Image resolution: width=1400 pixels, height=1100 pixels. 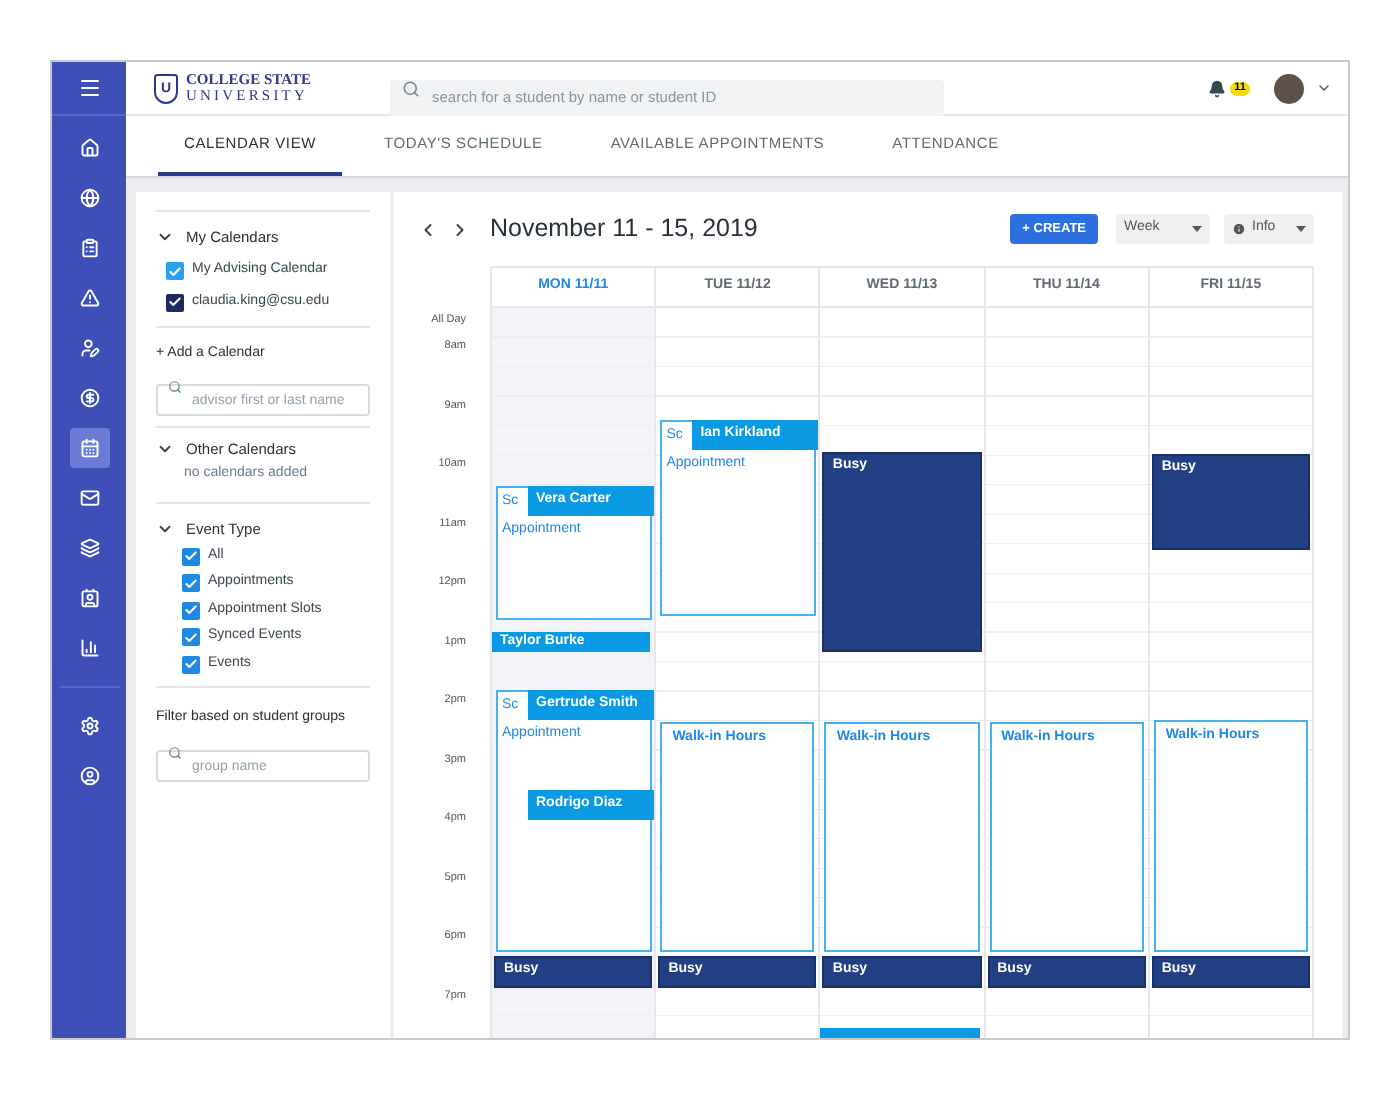 I want to click on menu-icon, so click(x=89, y=88).